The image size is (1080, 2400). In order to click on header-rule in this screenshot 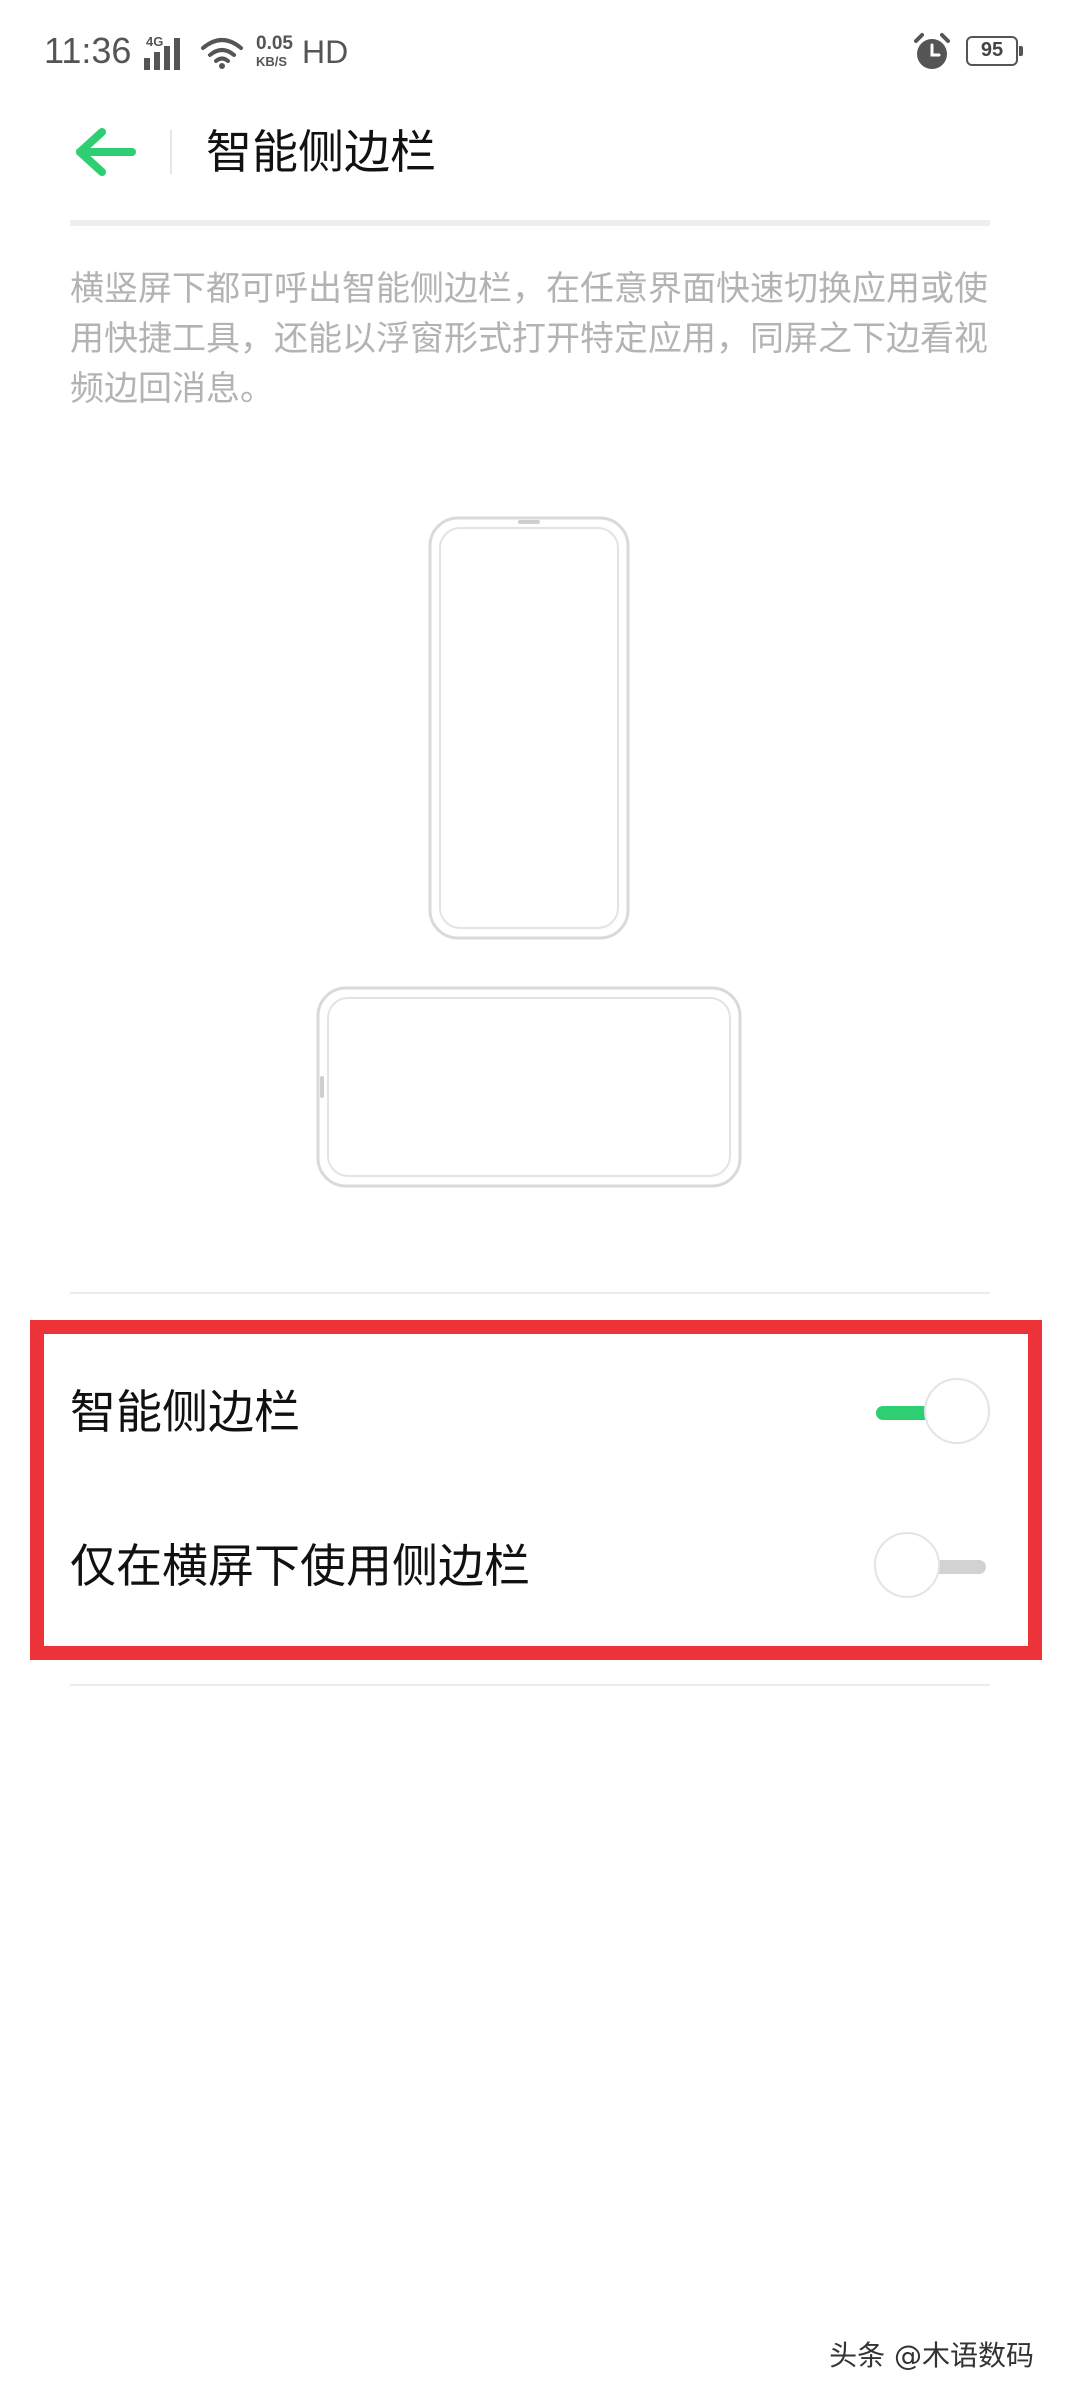, I will do `click(530, 223)`.